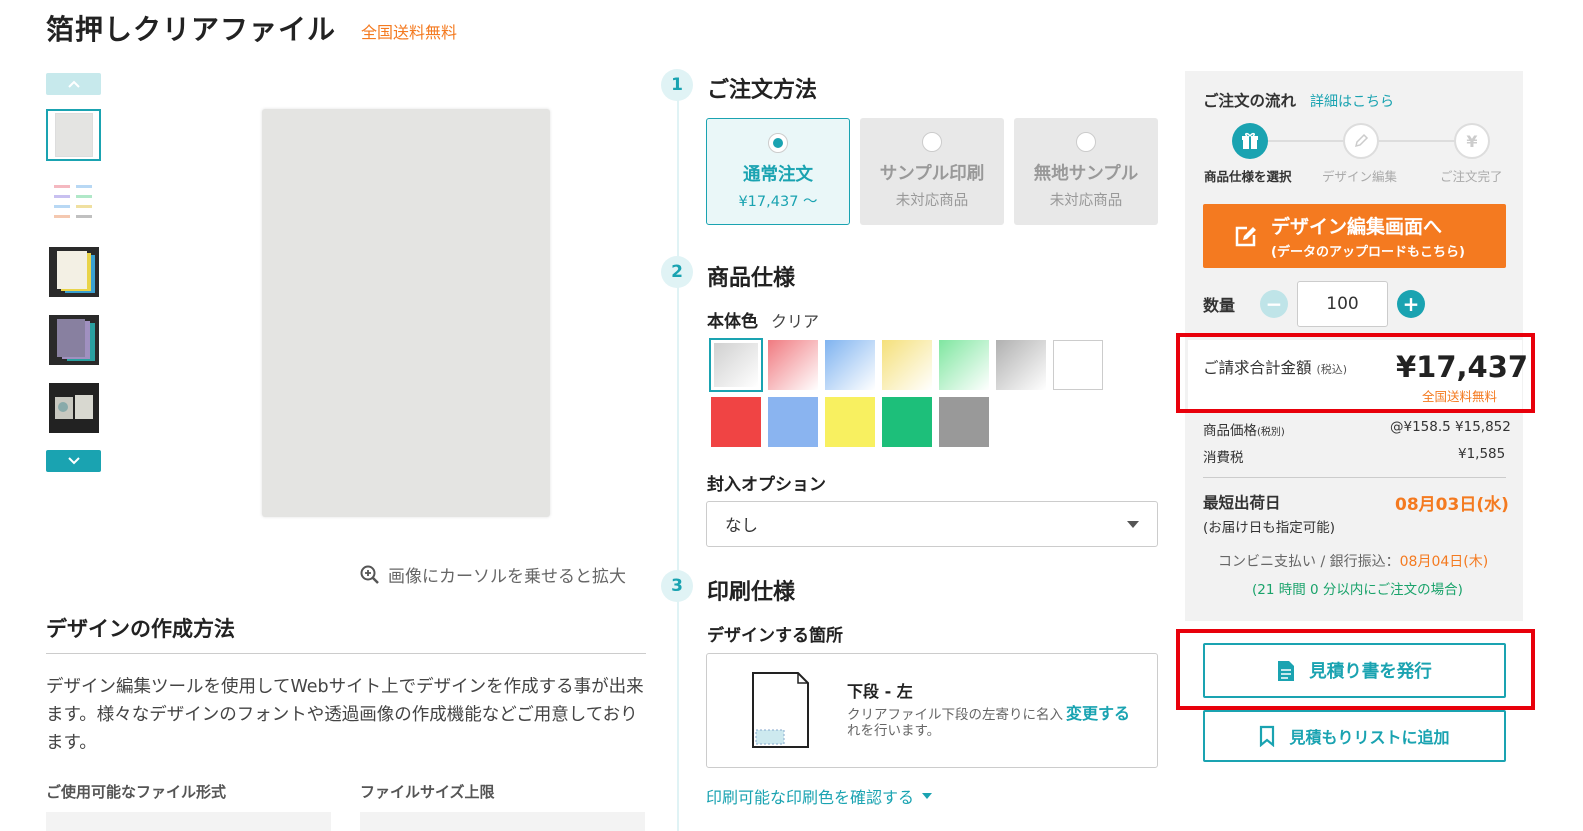 This screenshot has height=831, width=1583. Describe the element at coordinates (741, 525) in the screenshot. I see `insert-option-value: なし` at that location.